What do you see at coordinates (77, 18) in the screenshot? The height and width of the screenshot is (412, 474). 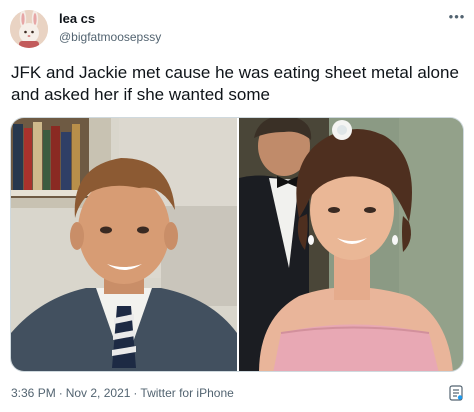 I see `display-name: lea cs` at bounding box center [77, 18].